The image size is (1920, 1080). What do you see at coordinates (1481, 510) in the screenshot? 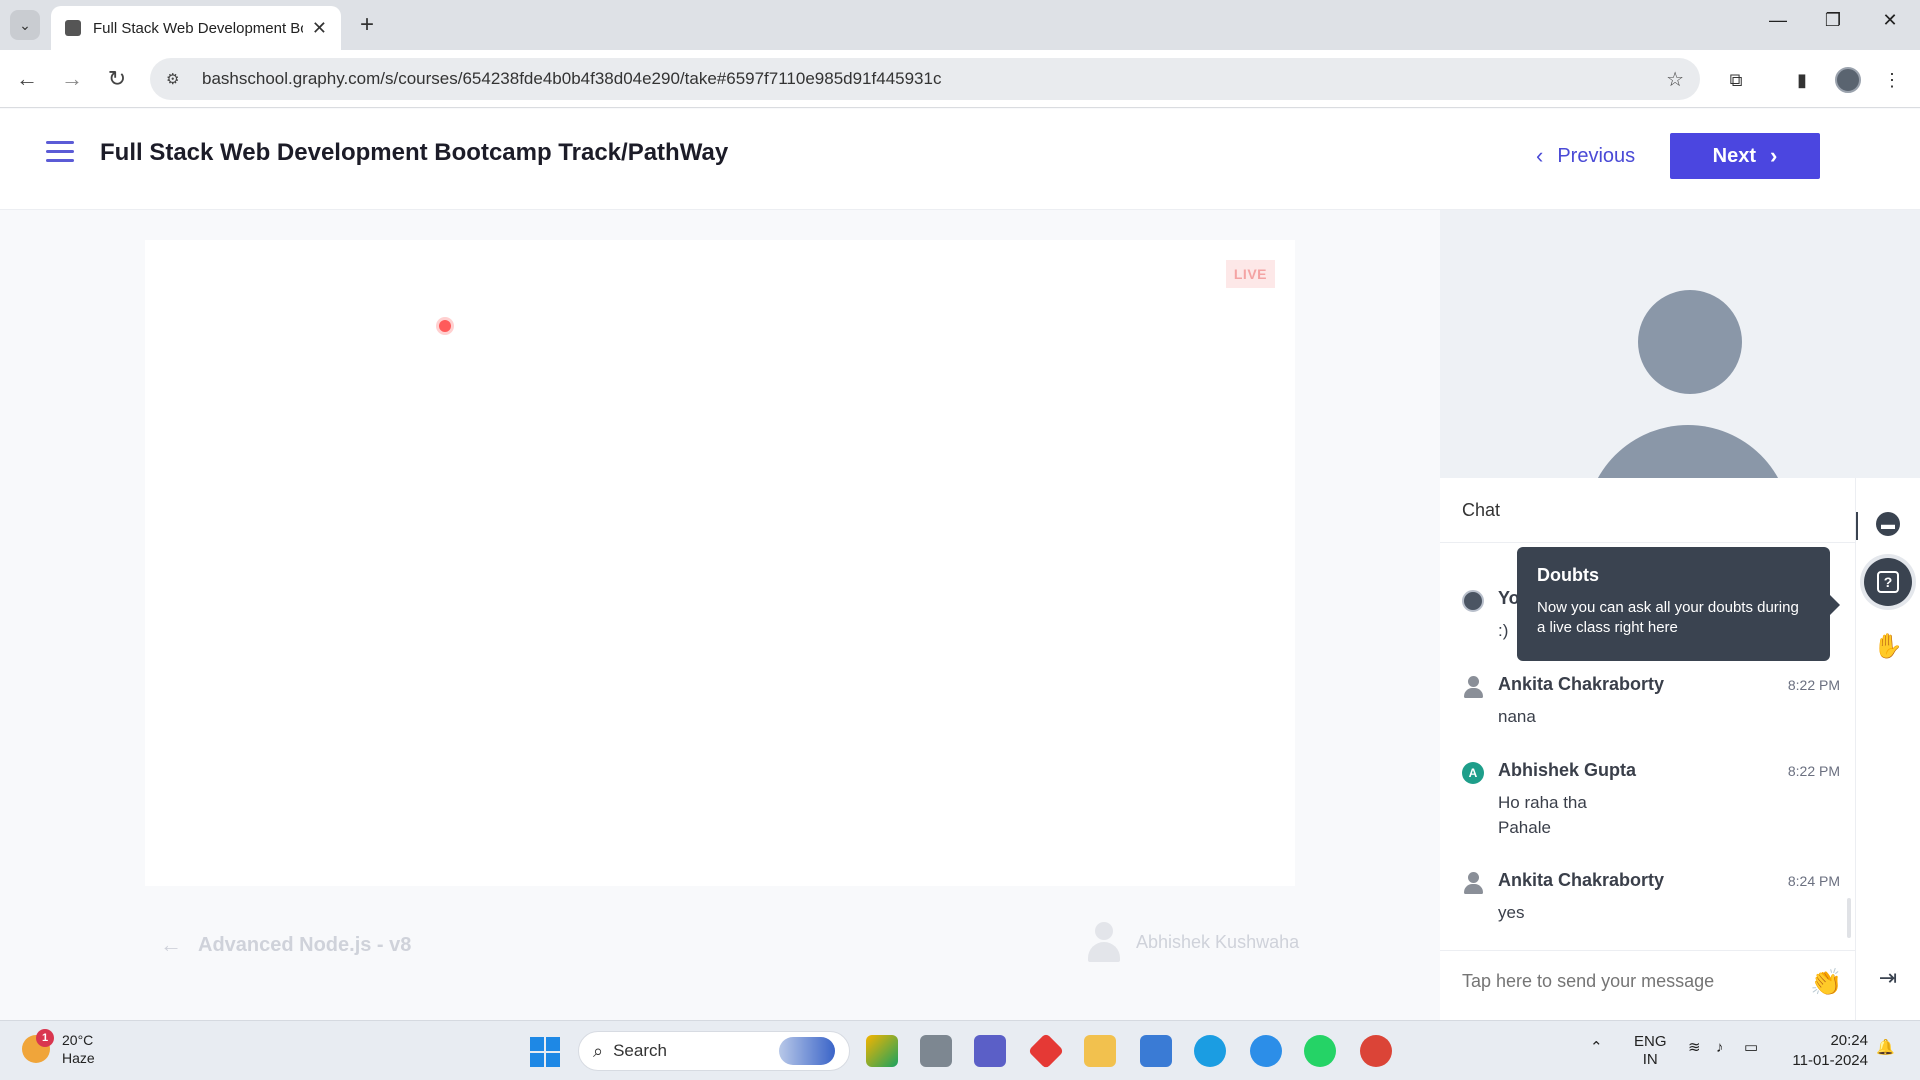
I see `chat-title: Chat` at bounding box center [1481, 510].